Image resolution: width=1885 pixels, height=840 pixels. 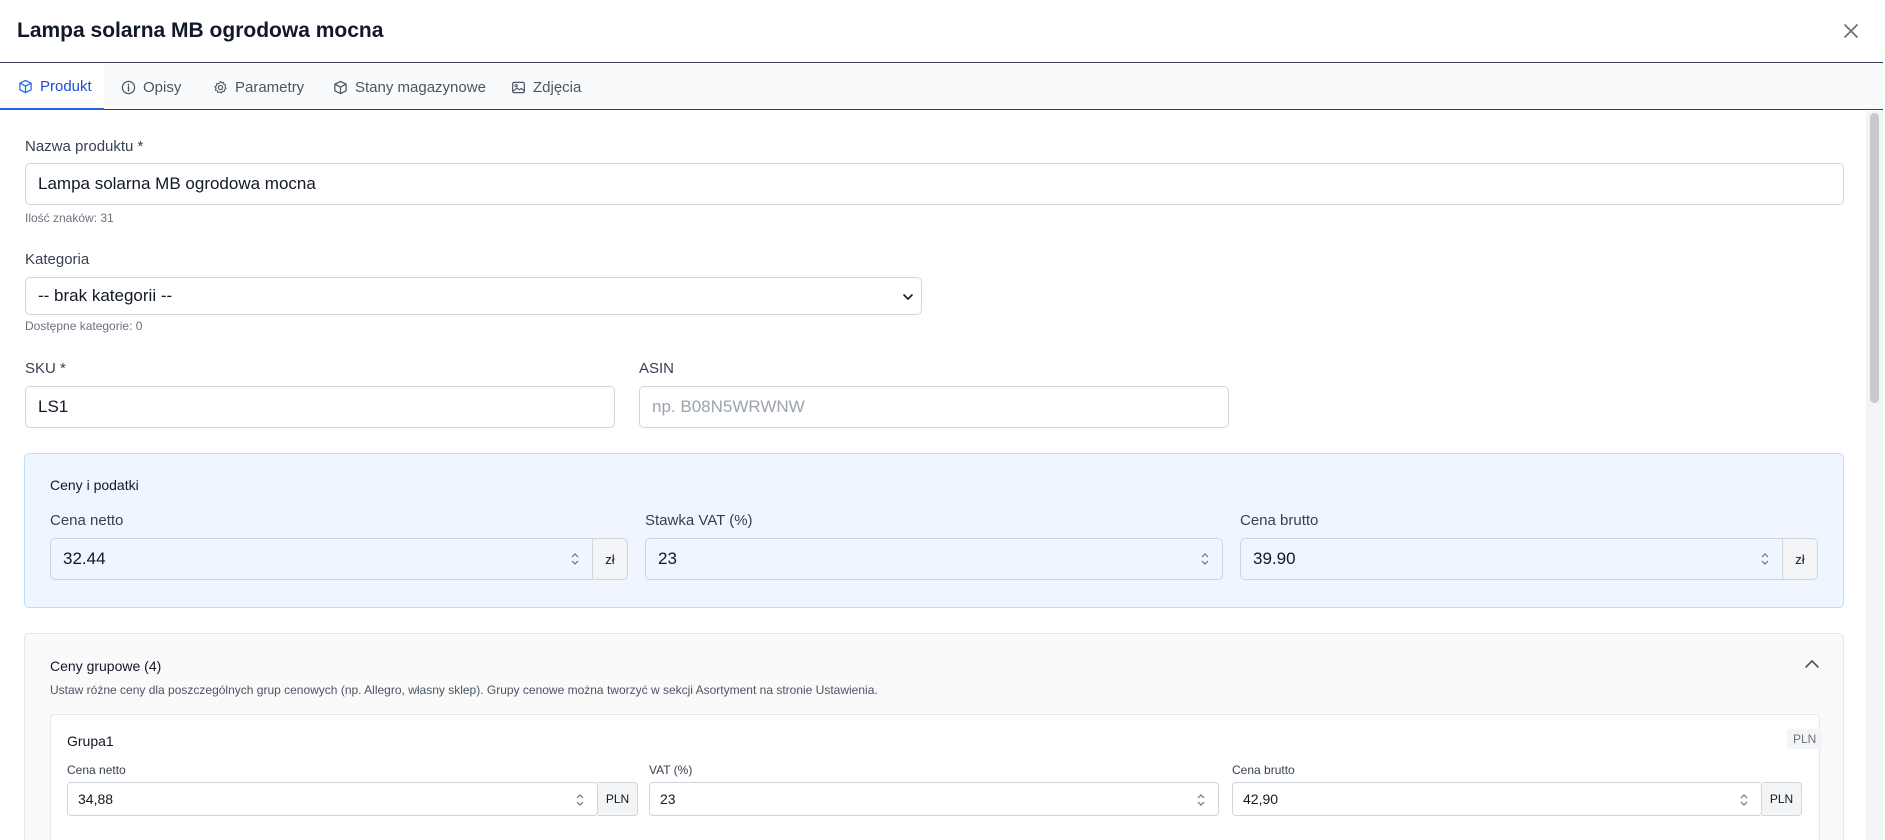 I want to click on vat-rate-label: Stawka VAT (%), so click(x=699, y=520).